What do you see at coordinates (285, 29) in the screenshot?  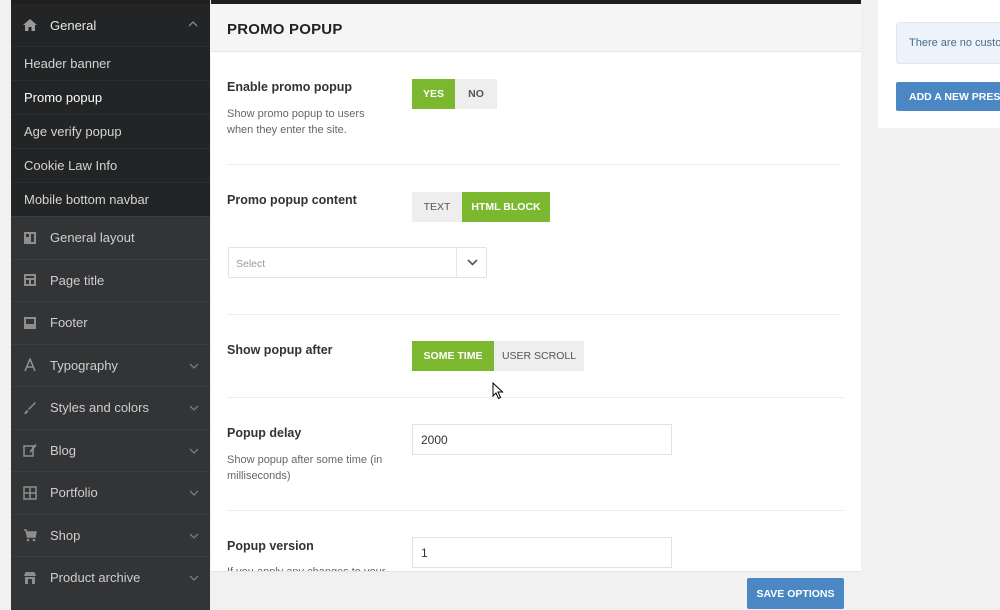 I see `page-title: PROMO POPUP` at bounding box center [285, 29].